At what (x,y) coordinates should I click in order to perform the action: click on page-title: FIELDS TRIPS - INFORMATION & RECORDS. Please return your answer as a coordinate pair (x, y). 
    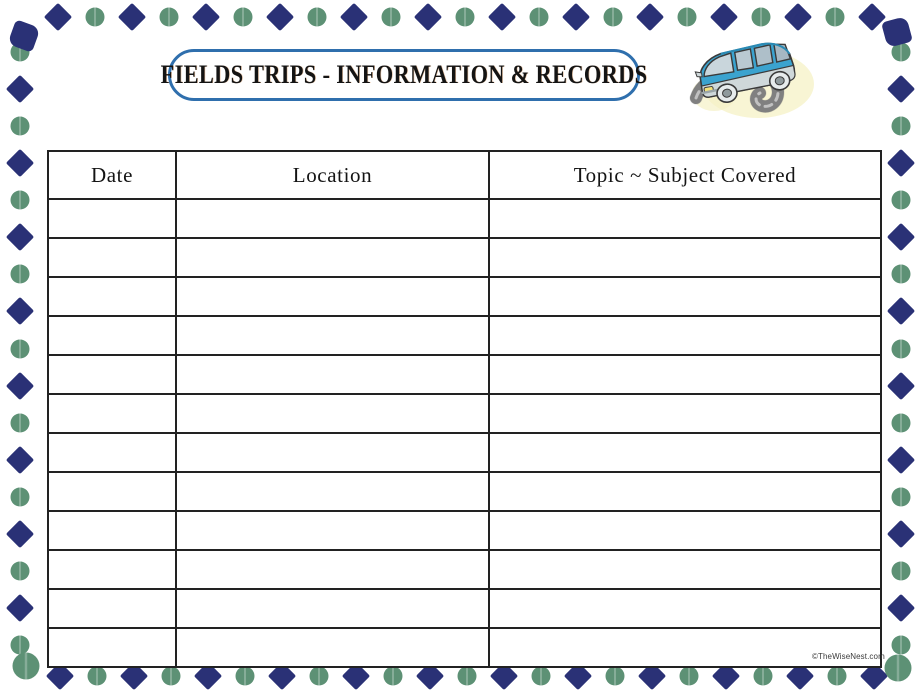
    Looking at the image, I should click on (404, 74).